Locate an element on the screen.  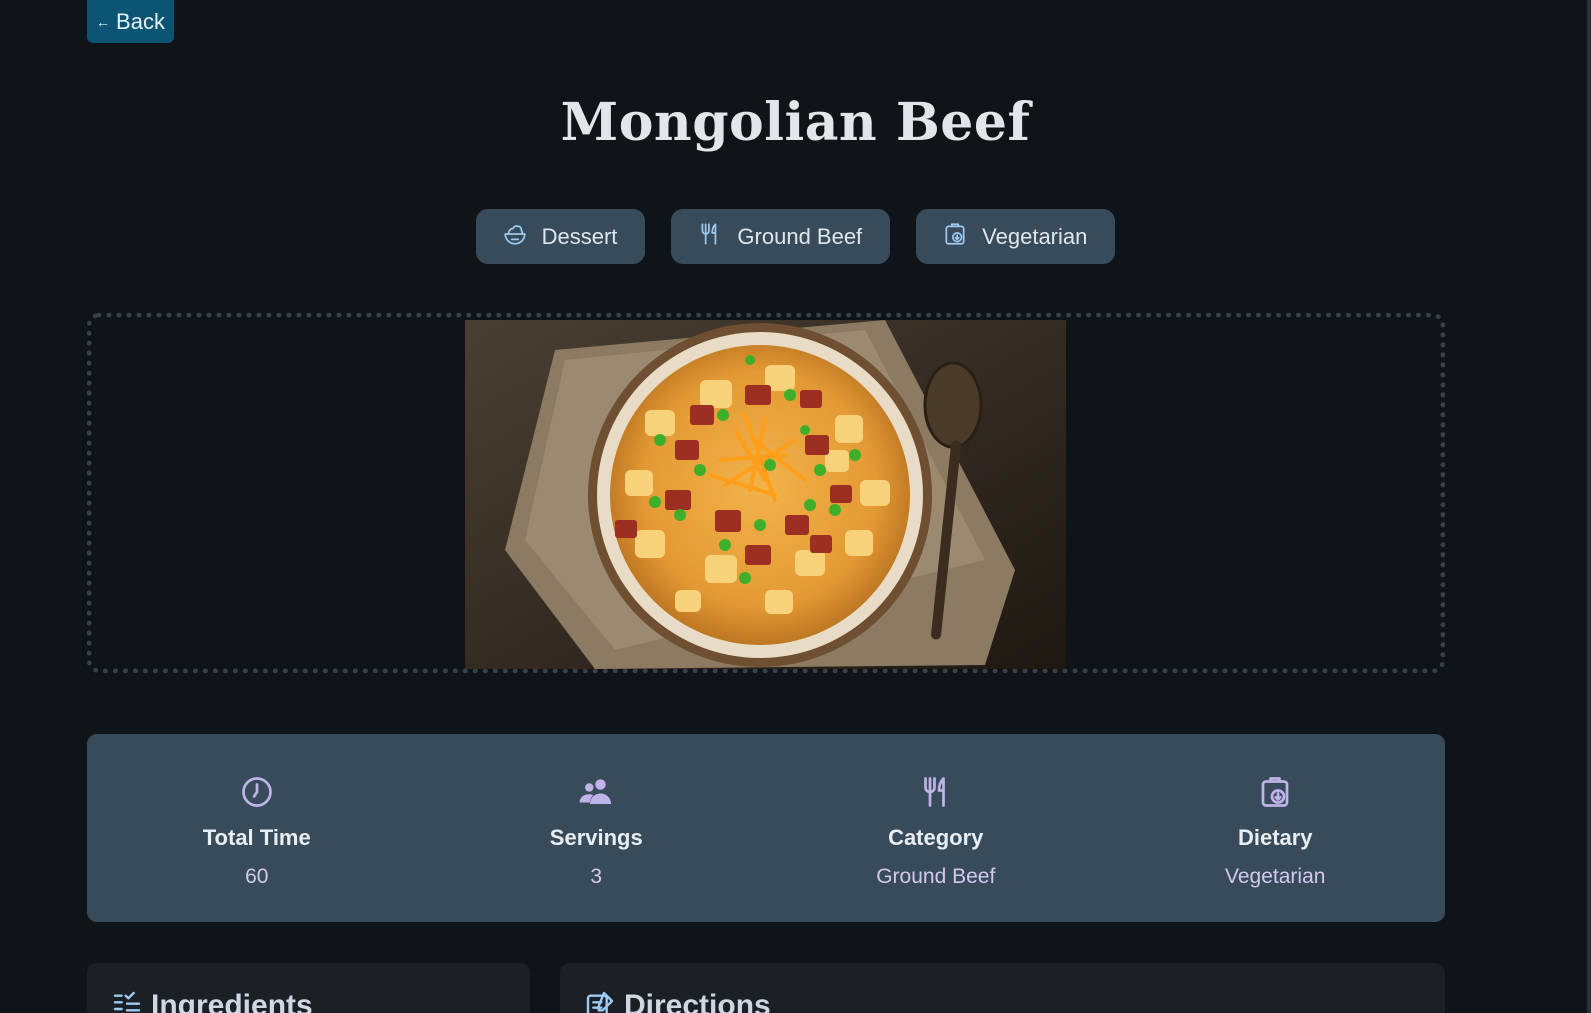
directions-panel: Directions is located at coordinates (1002, 988).